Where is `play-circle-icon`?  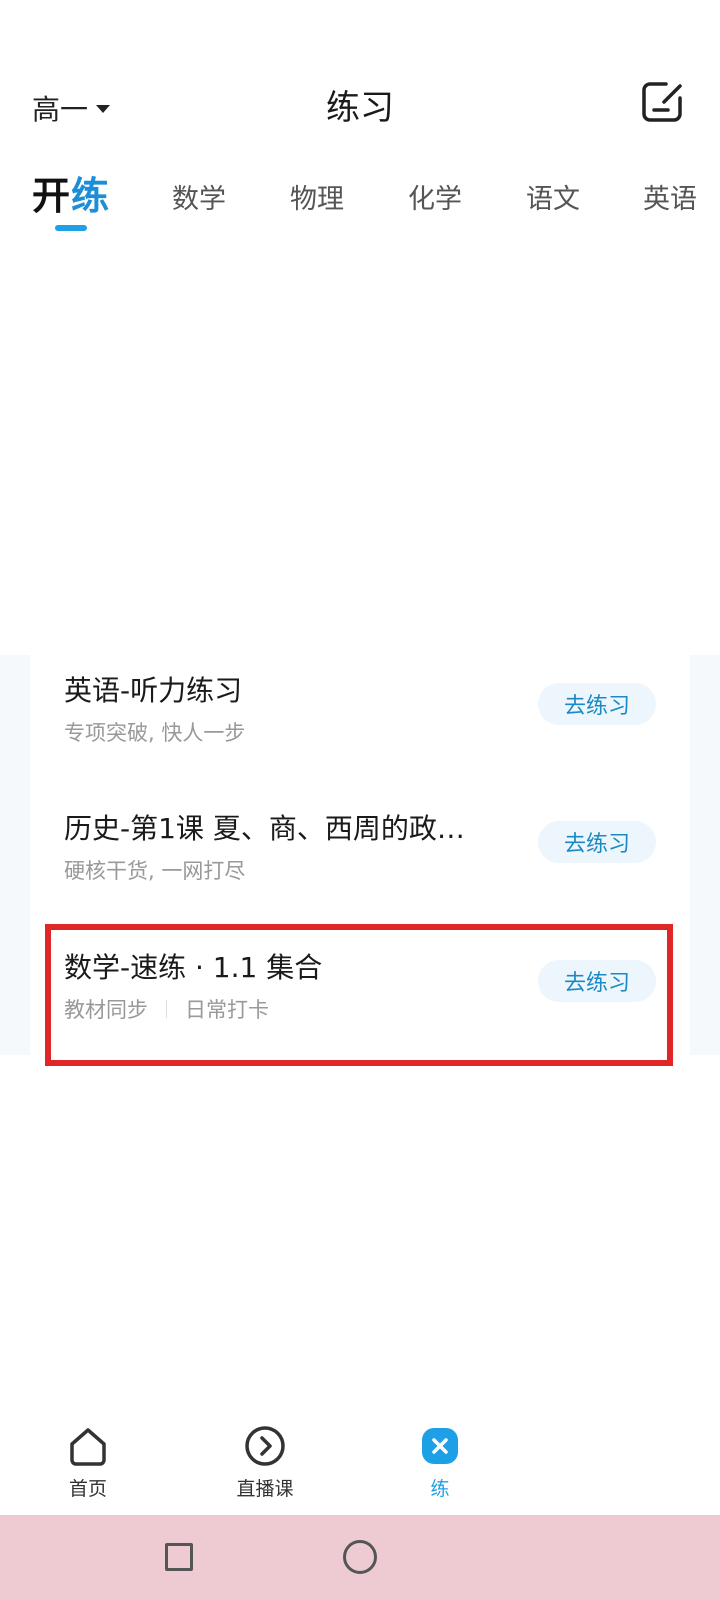
play-circle-icon is located at coordinates (265, 1446).